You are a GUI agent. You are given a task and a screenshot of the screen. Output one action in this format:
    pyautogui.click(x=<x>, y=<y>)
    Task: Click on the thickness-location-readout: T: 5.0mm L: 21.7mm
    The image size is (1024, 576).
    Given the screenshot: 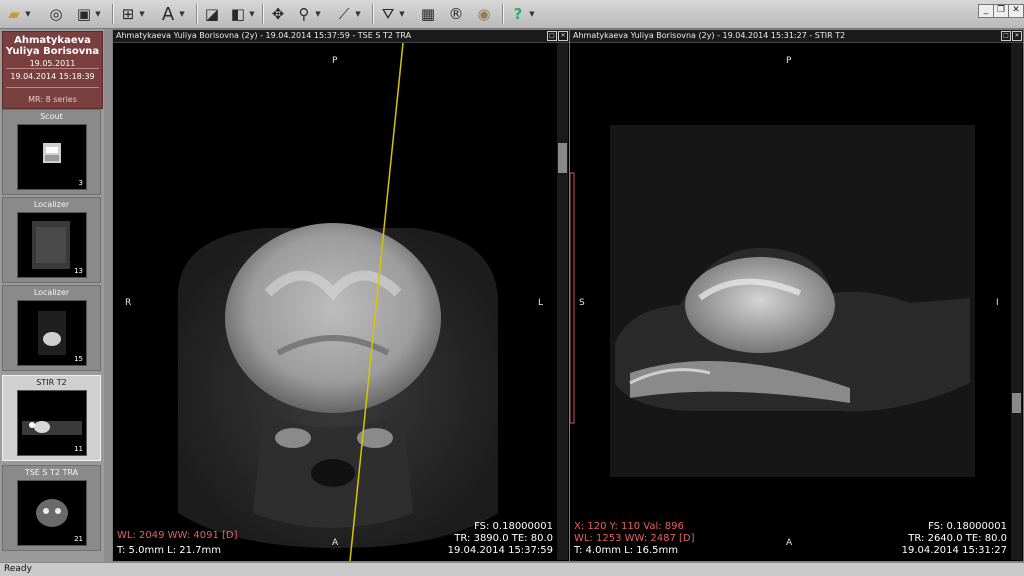 What is the action you would take?
    pyautogui.click(x=169, y=550)
    